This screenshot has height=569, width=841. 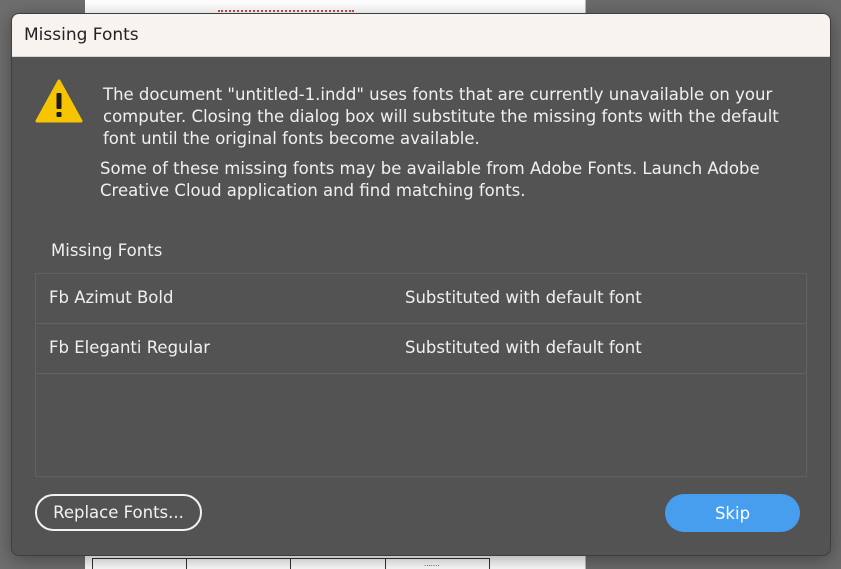 What do you see at coordinates (732, 513) in the screenshot?
I see `skip-button: Skip` at bounding box center [732, 513].